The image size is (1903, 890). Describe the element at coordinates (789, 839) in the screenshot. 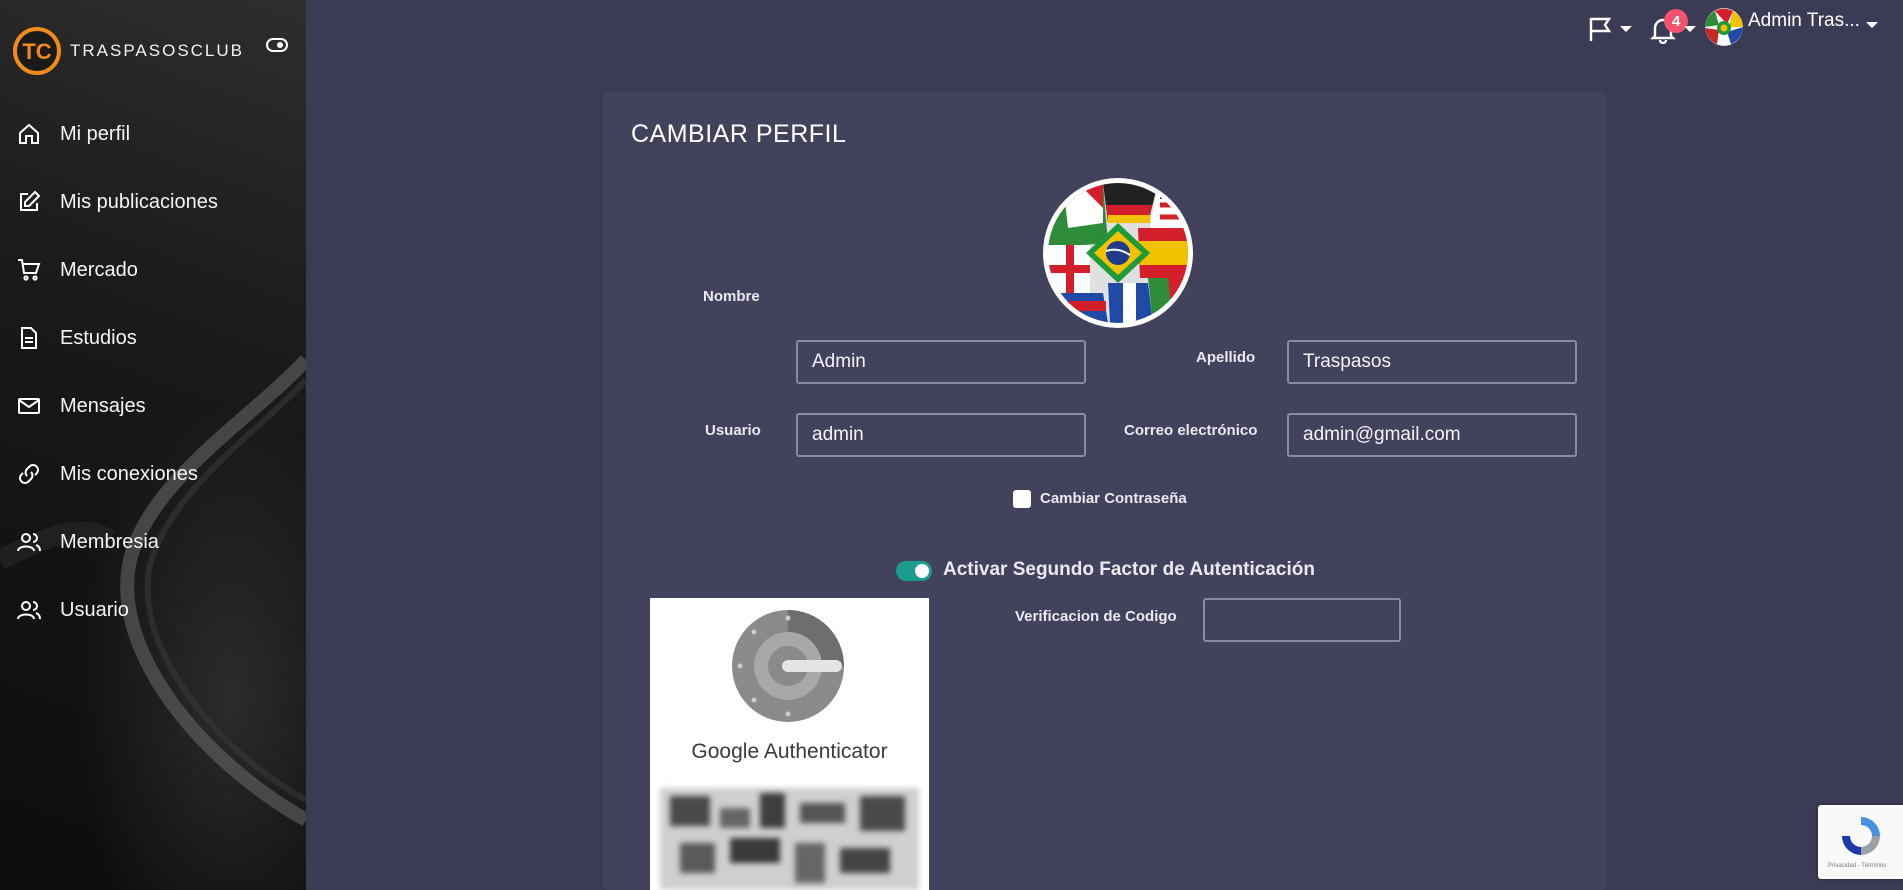

I see `qr-code-image` at that location.